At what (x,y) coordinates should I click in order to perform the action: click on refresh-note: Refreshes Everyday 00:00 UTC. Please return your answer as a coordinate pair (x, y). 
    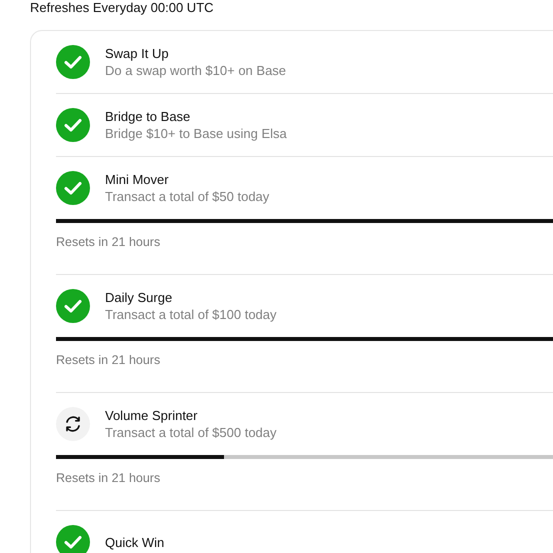
    Looking at the image, I should click on (122, 8).